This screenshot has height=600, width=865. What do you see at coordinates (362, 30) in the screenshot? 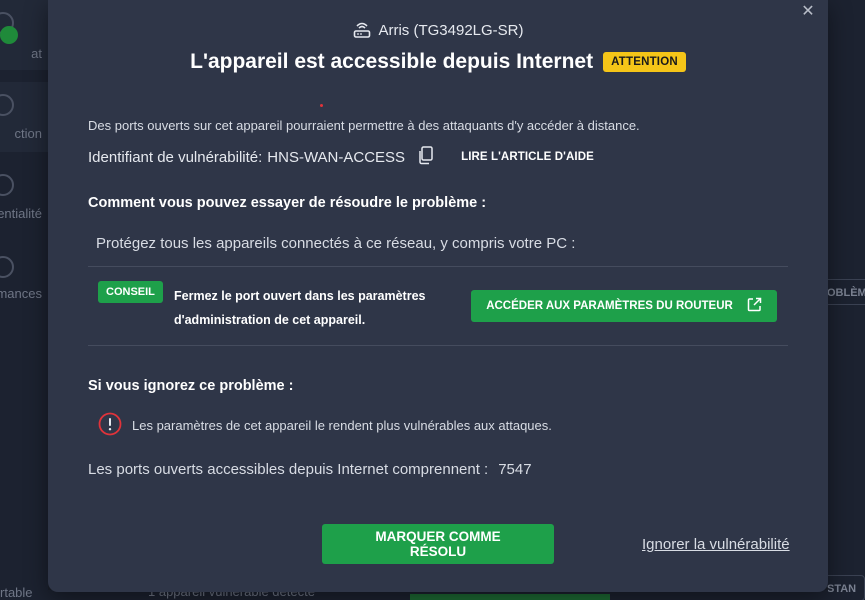
I see `router-icon` at bounding box center [362, 30].